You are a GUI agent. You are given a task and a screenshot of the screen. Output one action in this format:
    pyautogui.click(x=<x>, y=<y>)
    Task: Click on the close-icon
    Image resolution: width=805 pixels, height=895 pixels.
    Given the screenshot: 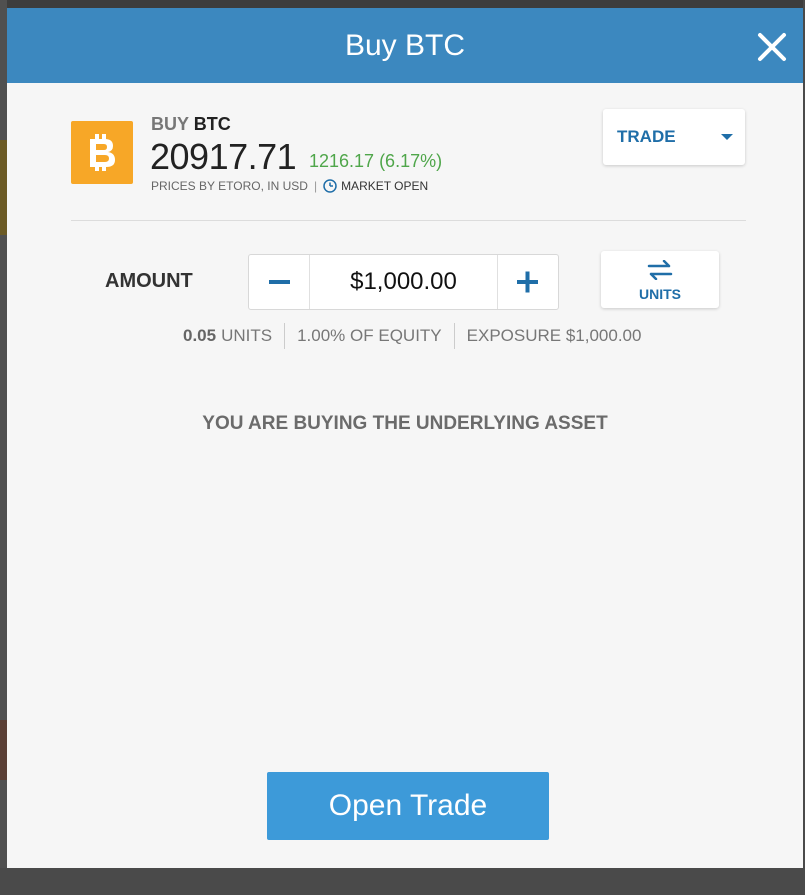 What is the action you would take?
    pyautogui.click(x=772, y=47)
    